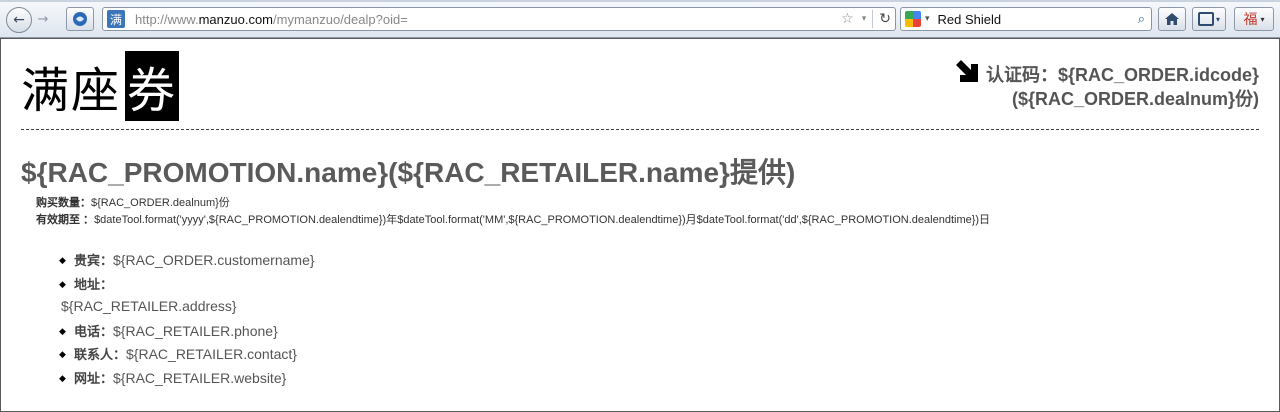 Image resolution: width=1280 pixels, height=412 pixels. I want to click on url-dropdown-icon: ▾, so click(864, 19).